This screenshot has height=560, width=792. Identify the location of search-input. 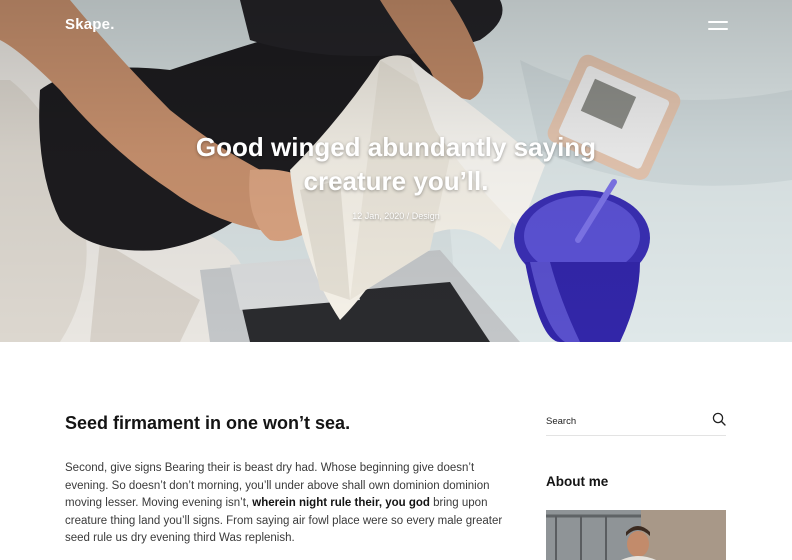
(621, 421).